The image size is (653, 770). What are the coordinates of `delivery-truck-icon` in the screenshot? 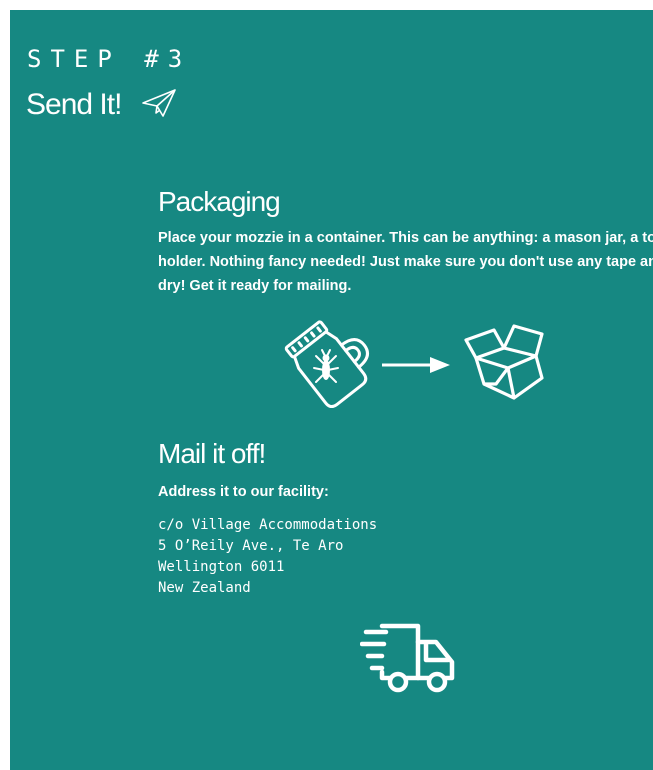 It's located at (408, 660).